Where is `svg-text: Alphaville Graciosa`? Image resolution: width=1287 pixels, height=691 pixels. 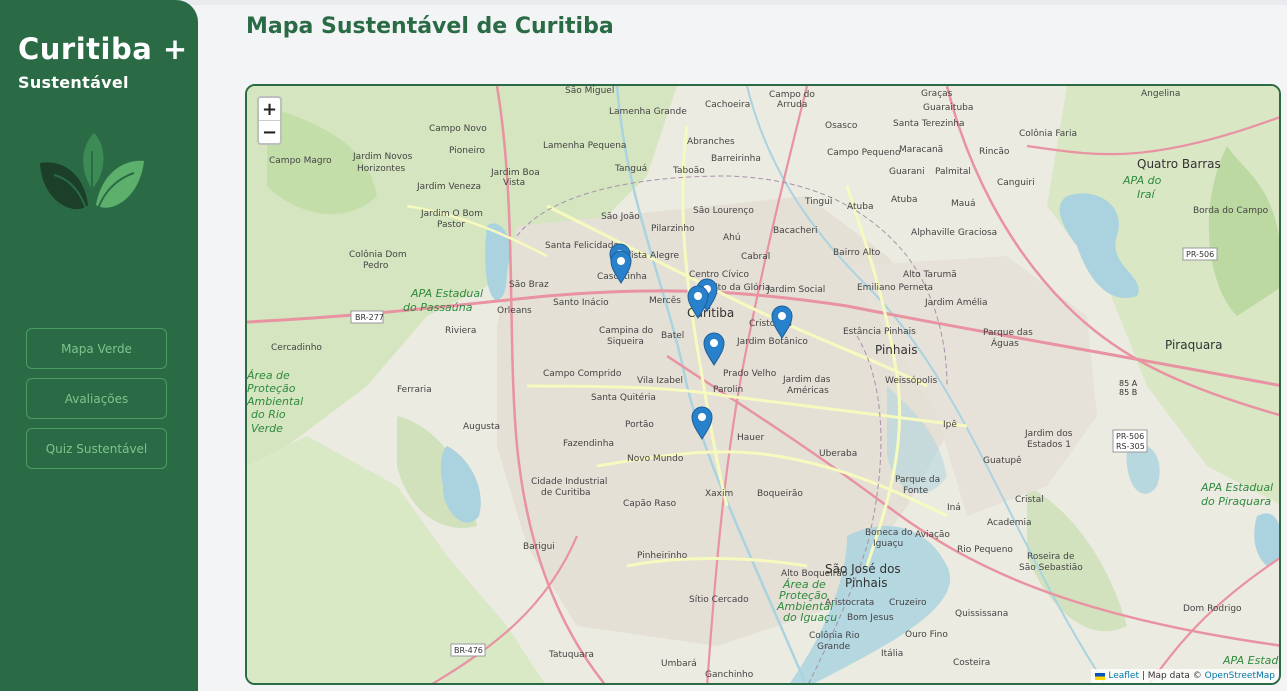 svg-text: Alphaville Graciosa is located at coordinates (954, 233).